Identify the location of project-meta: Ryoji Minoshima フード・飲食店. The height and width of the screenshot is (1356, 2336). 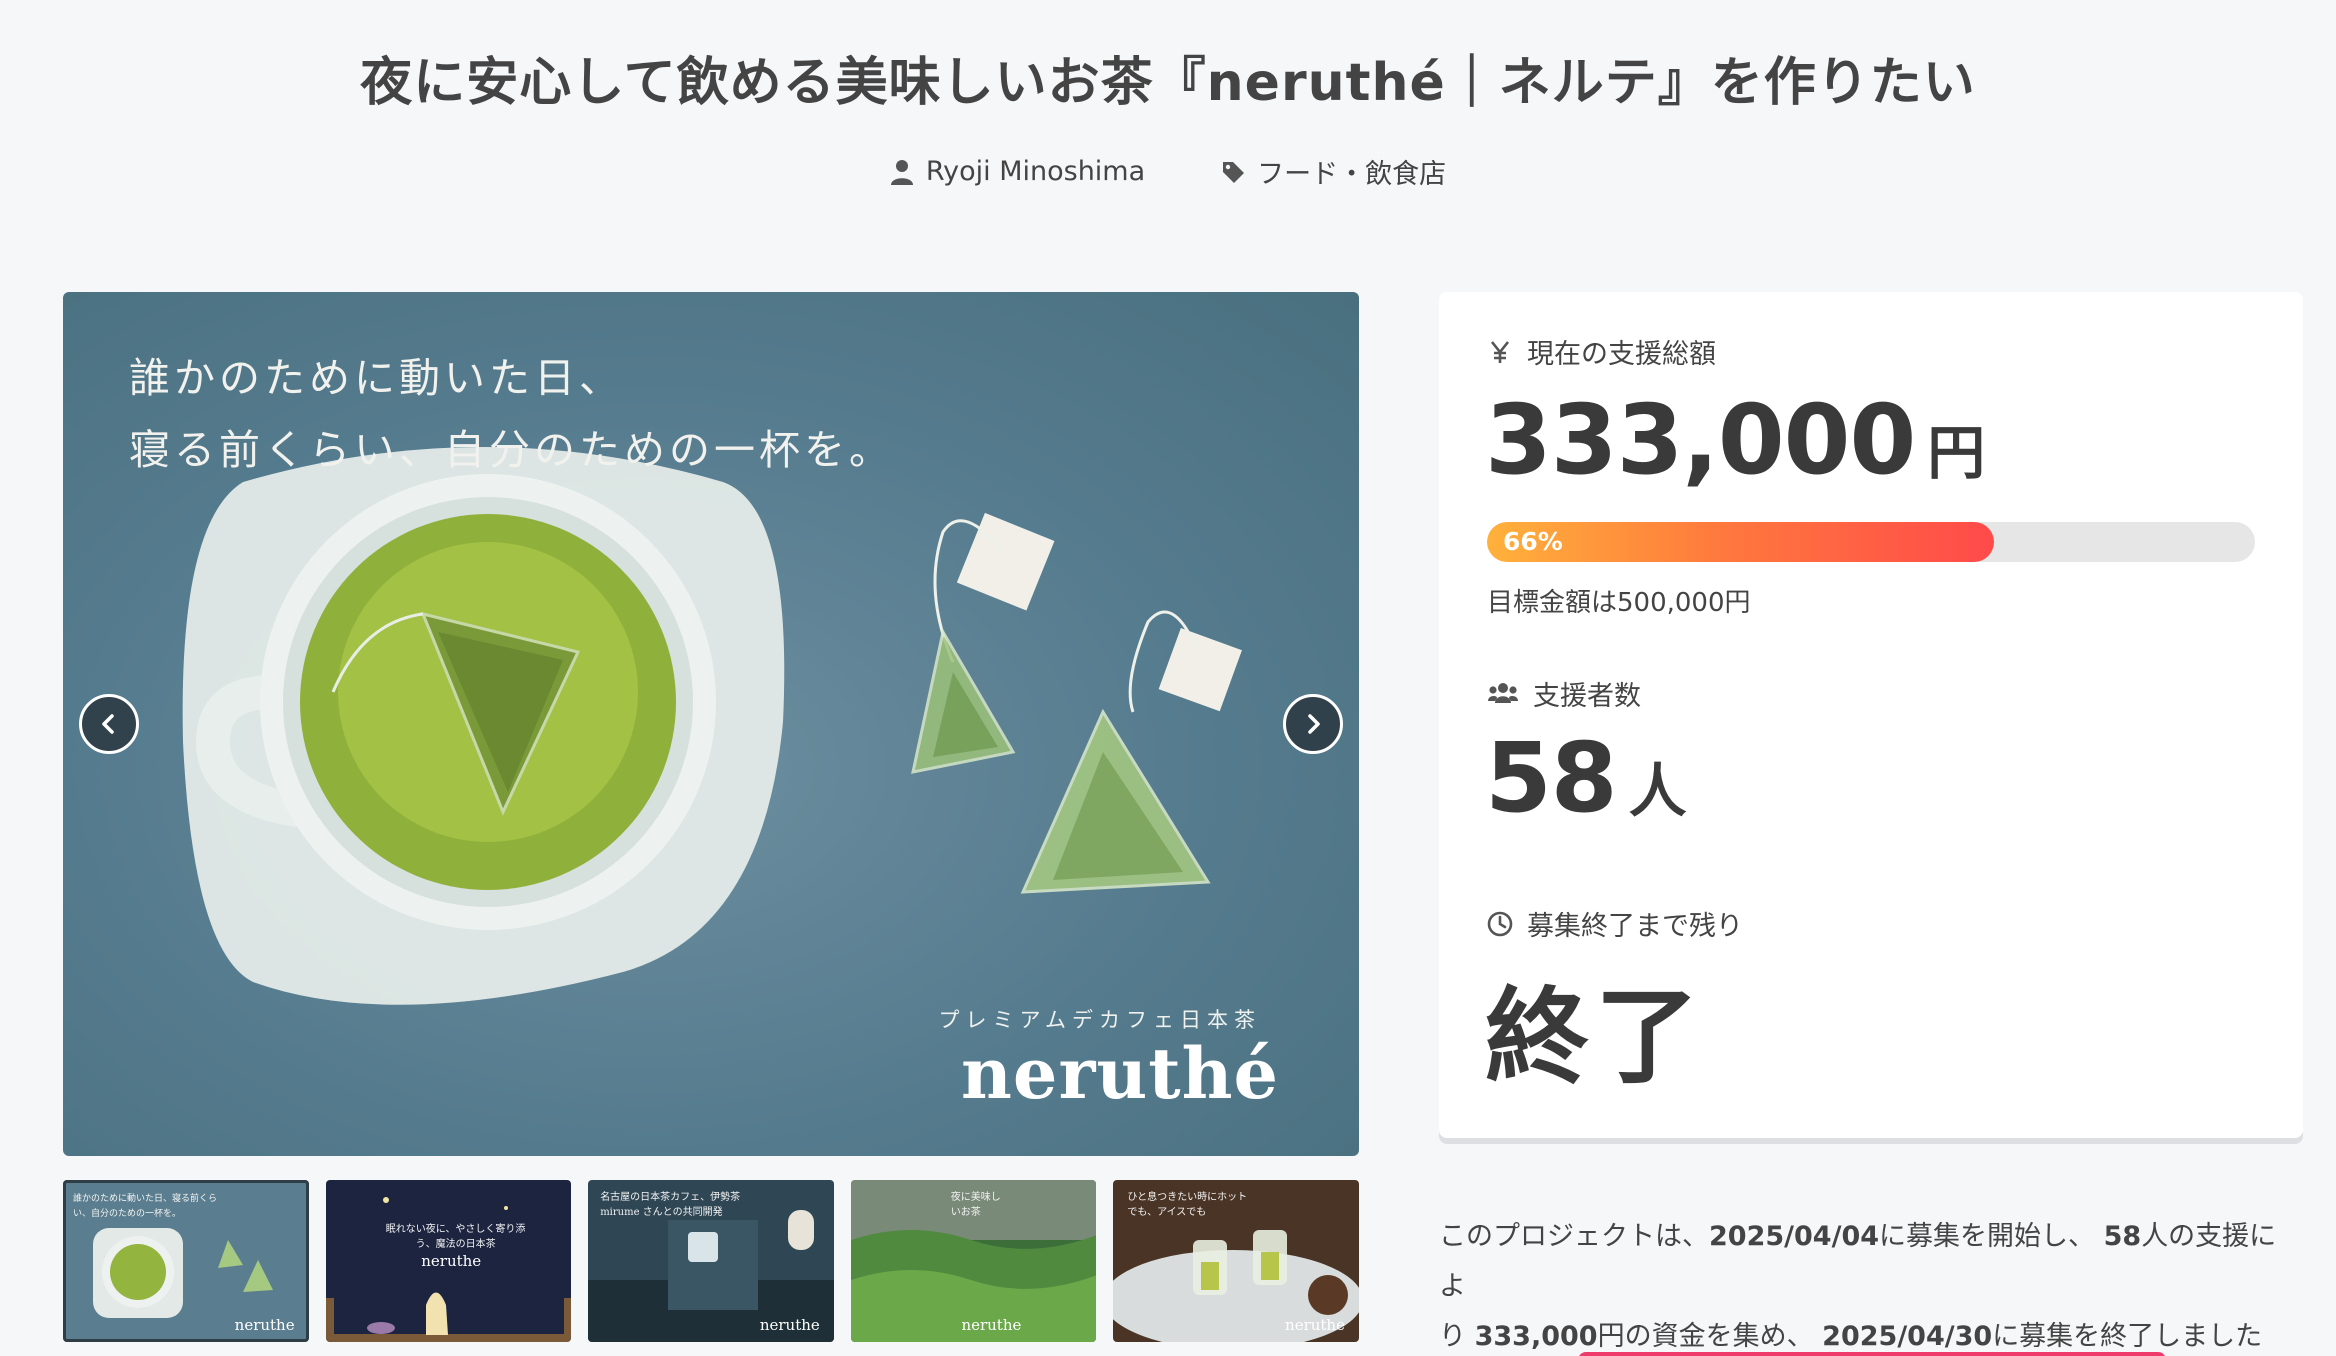
(1168, 171).